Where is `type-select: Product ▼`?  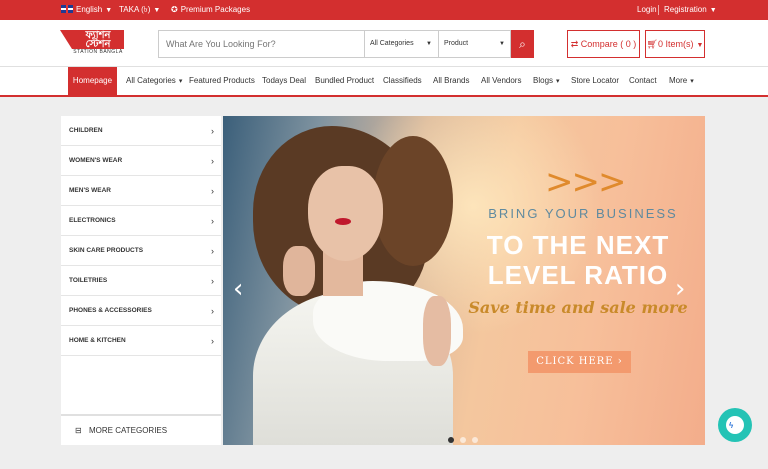 type-select: Product ▼ is located at coordinates (474, 44).